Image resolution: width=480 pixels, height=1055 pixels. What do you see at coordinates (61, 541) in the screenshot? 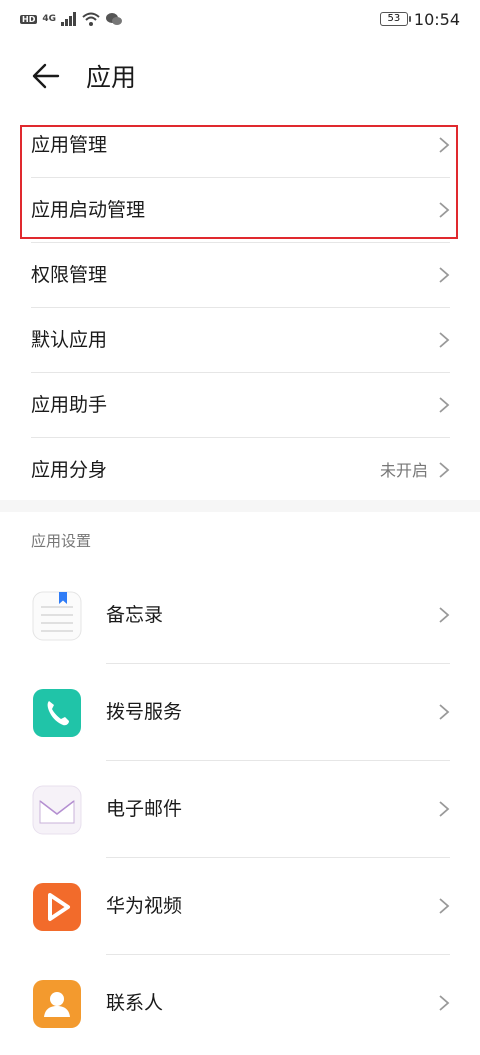
I see `section-title: 应用设置` at bounding box center [61, 541].